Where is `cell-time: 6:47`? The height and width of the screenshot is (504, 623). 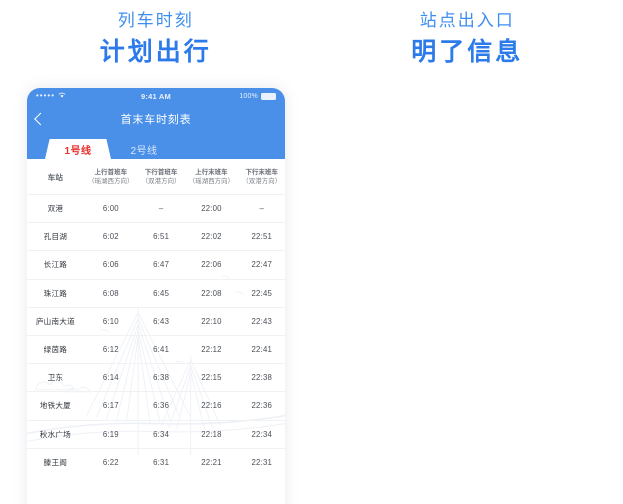 cell-time: 6:47 is located at coordinates (161, 265).